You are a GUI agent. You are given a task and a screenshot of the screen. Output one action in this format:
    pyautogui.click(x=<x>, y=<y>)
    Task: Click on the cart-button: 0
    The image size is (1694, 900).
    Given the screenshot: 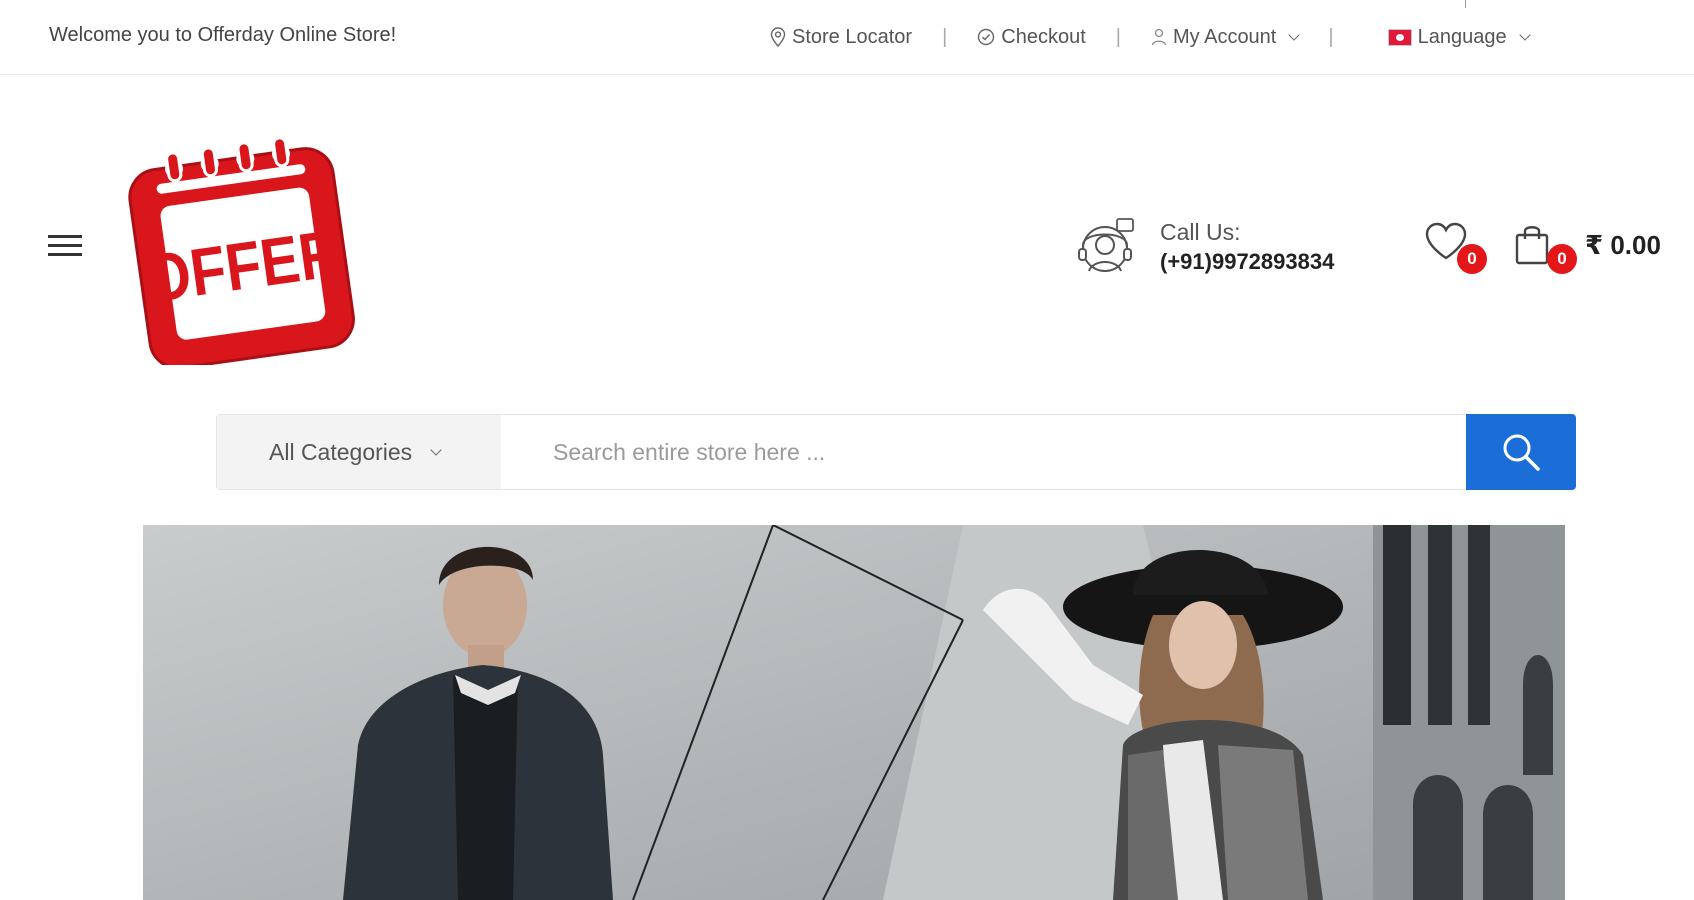 What is the action you would take?
    pyautogui.click(x=1545, y=249)
    